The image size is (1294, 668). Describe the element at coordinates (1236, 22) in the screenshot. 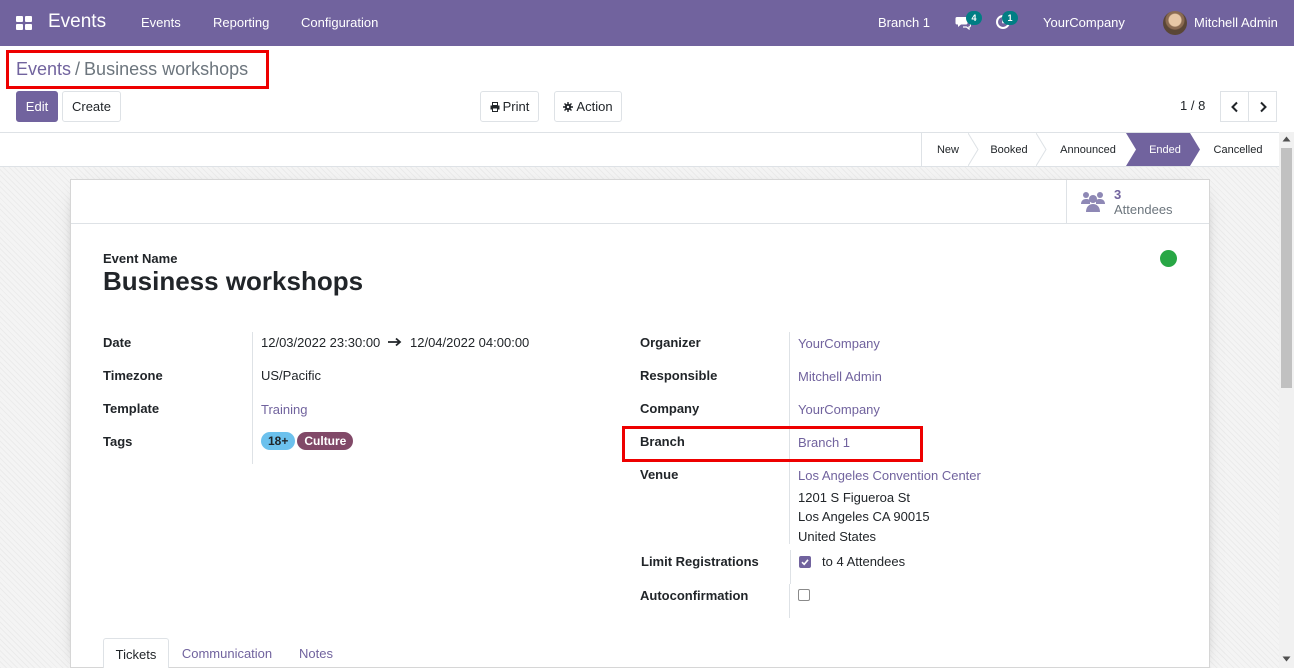

I see `user-menu: Mitchell Admin` at that location.